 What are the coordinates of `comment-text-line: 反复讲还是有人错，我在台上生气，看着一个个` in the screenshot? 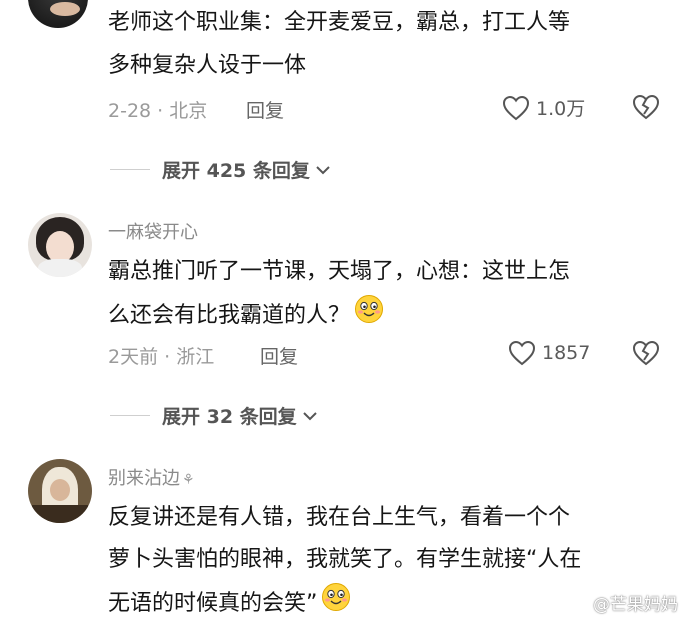 It's located at (339, 517).